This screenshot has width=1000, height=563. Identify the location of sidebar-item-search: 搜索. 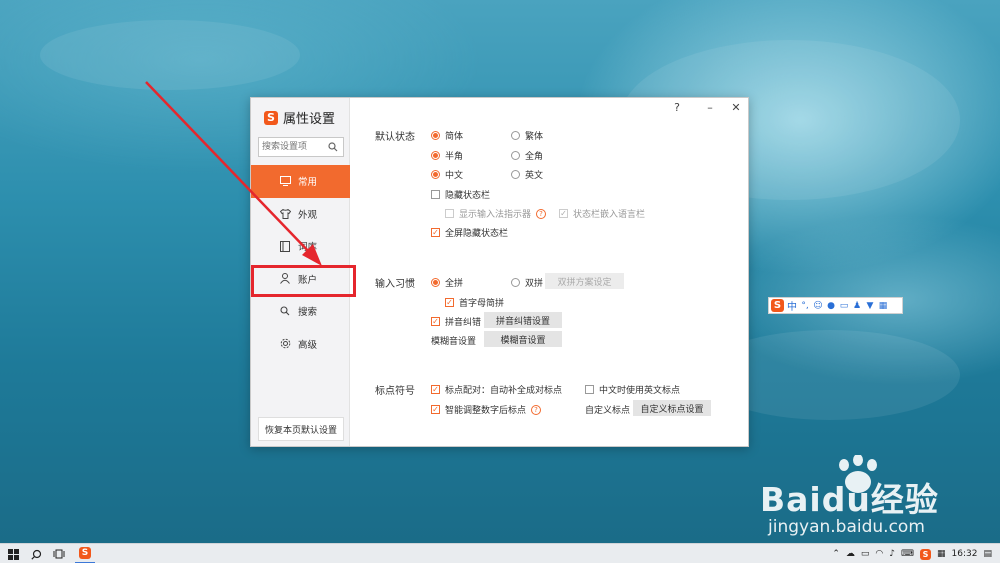
(300, 311).